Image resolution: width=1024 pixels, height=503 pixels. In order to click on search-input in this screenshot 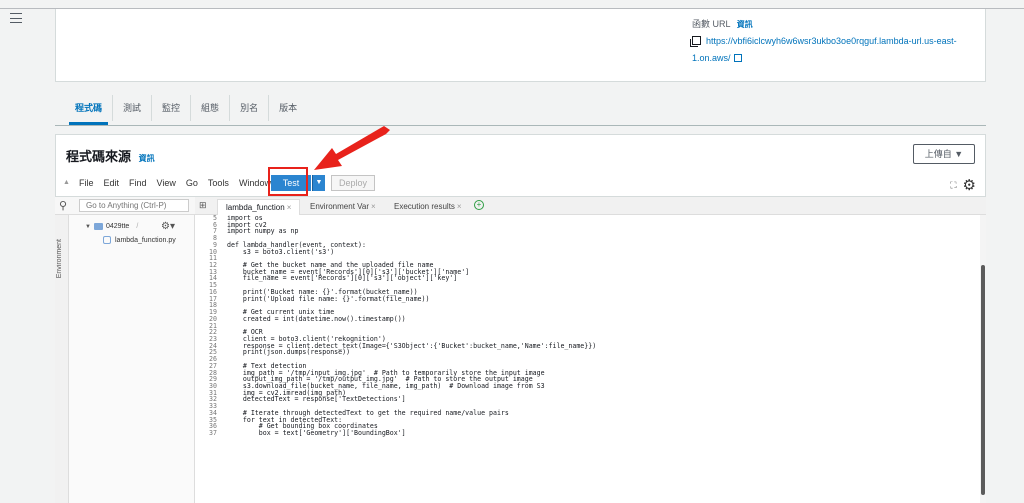, I will do `click(134, 205)`.